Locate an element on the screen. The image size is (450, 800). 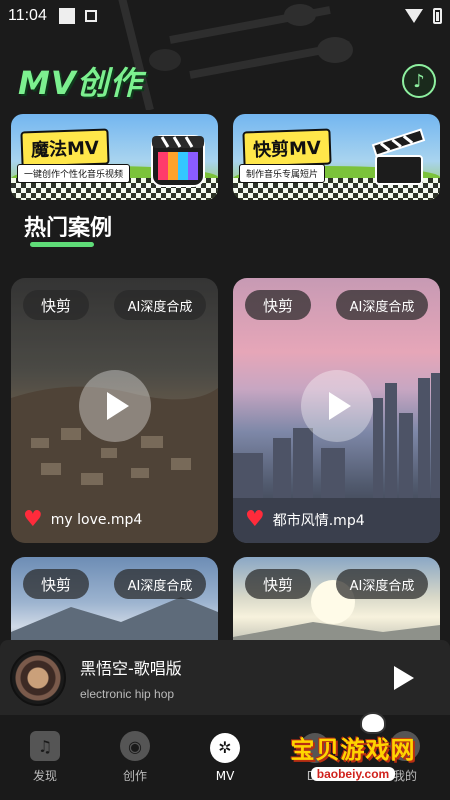
music-note-icon: ♪ is located at coordinates (419, 81).